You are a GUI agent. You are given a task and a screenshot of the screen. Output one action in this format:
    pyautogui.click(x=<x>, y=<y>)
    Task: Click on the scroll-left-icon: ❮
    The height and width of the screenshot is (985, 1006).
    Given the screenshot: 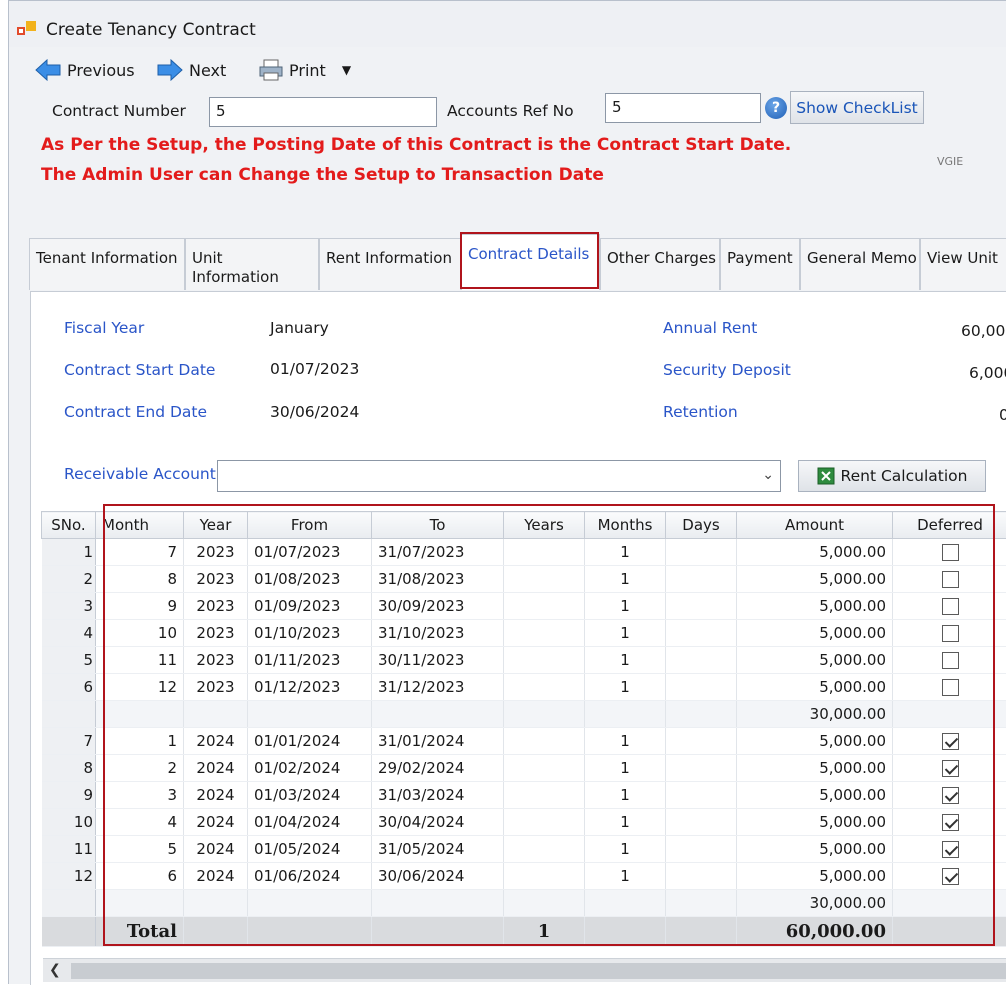 What is the action you would take?
    pyautogui.click(x=55, y=970)
    